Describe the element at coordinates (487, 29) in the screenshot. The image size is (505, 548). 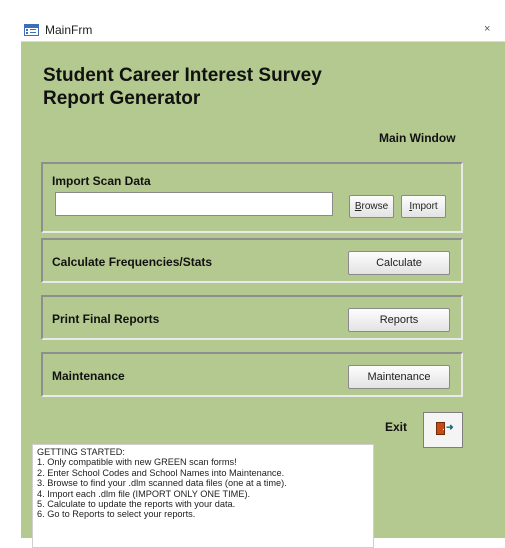
I see `close-icon: ×` at that location.